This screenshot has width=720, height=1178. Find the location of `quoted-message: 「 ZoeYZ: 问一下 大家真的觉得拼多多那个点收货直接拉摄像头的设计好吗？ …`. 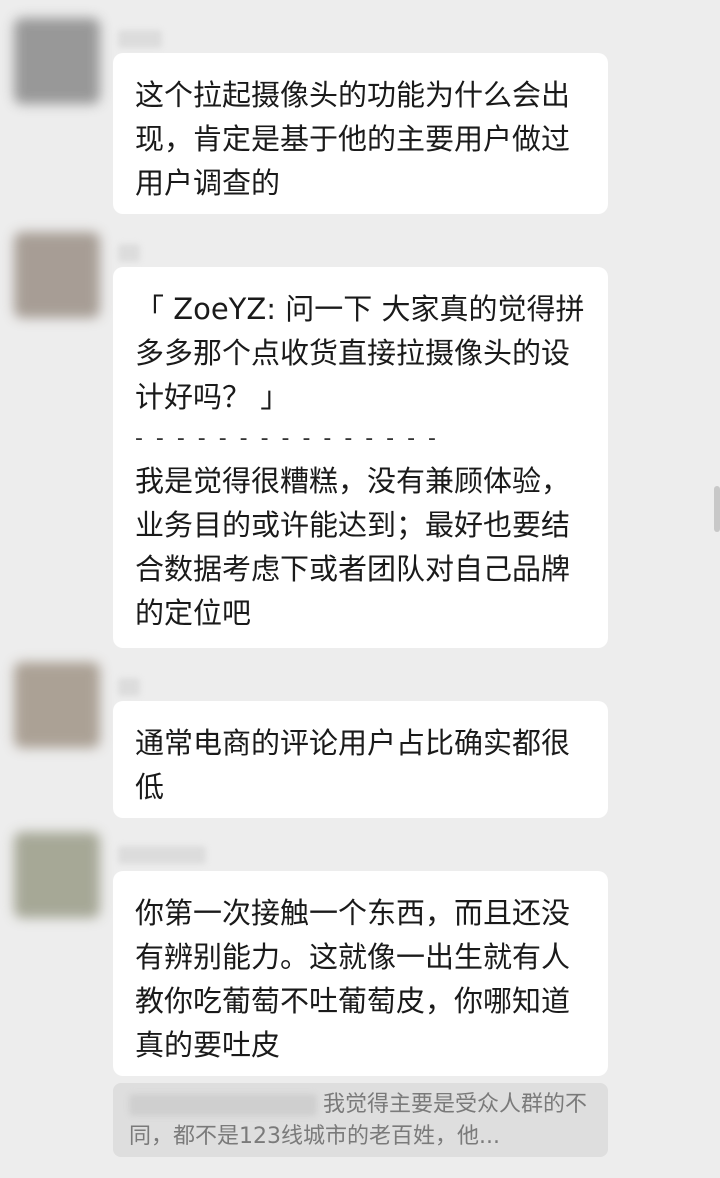

quoted-message: 「 ZoeYZ: 问一下 大家真的觉得拼多多那个点收货直接拉摄像头的设计好吗？ … is located at coordinates (360, 353).